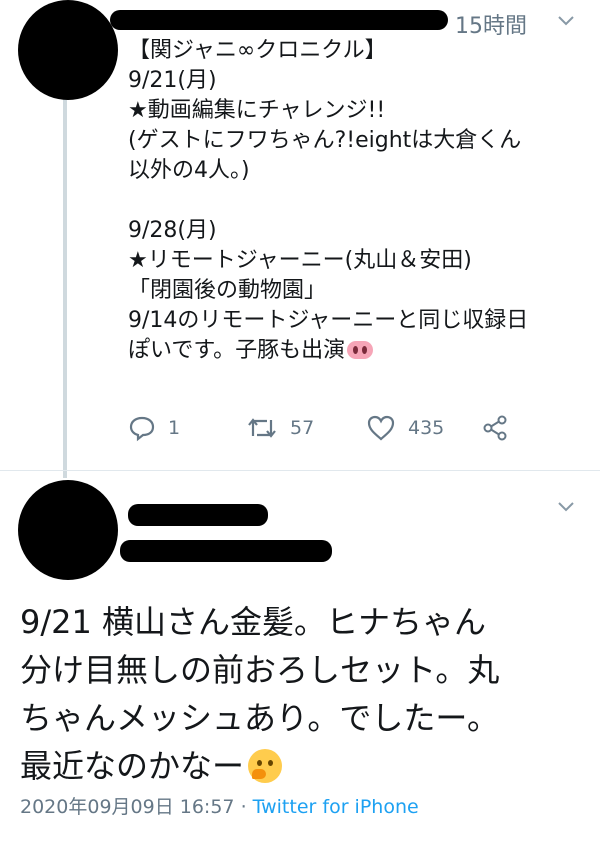 The height and width of the screenshot is (844, 600). I want to click on like-button: 435, so click(405, 428).